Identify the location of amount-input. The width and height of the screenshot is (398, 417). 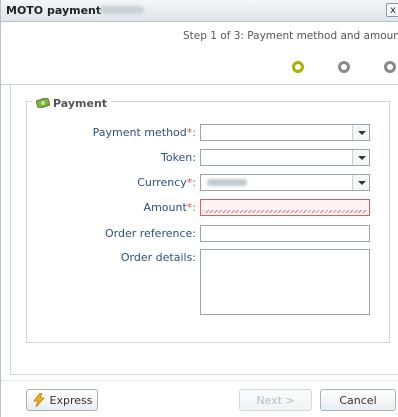
(285, 207).